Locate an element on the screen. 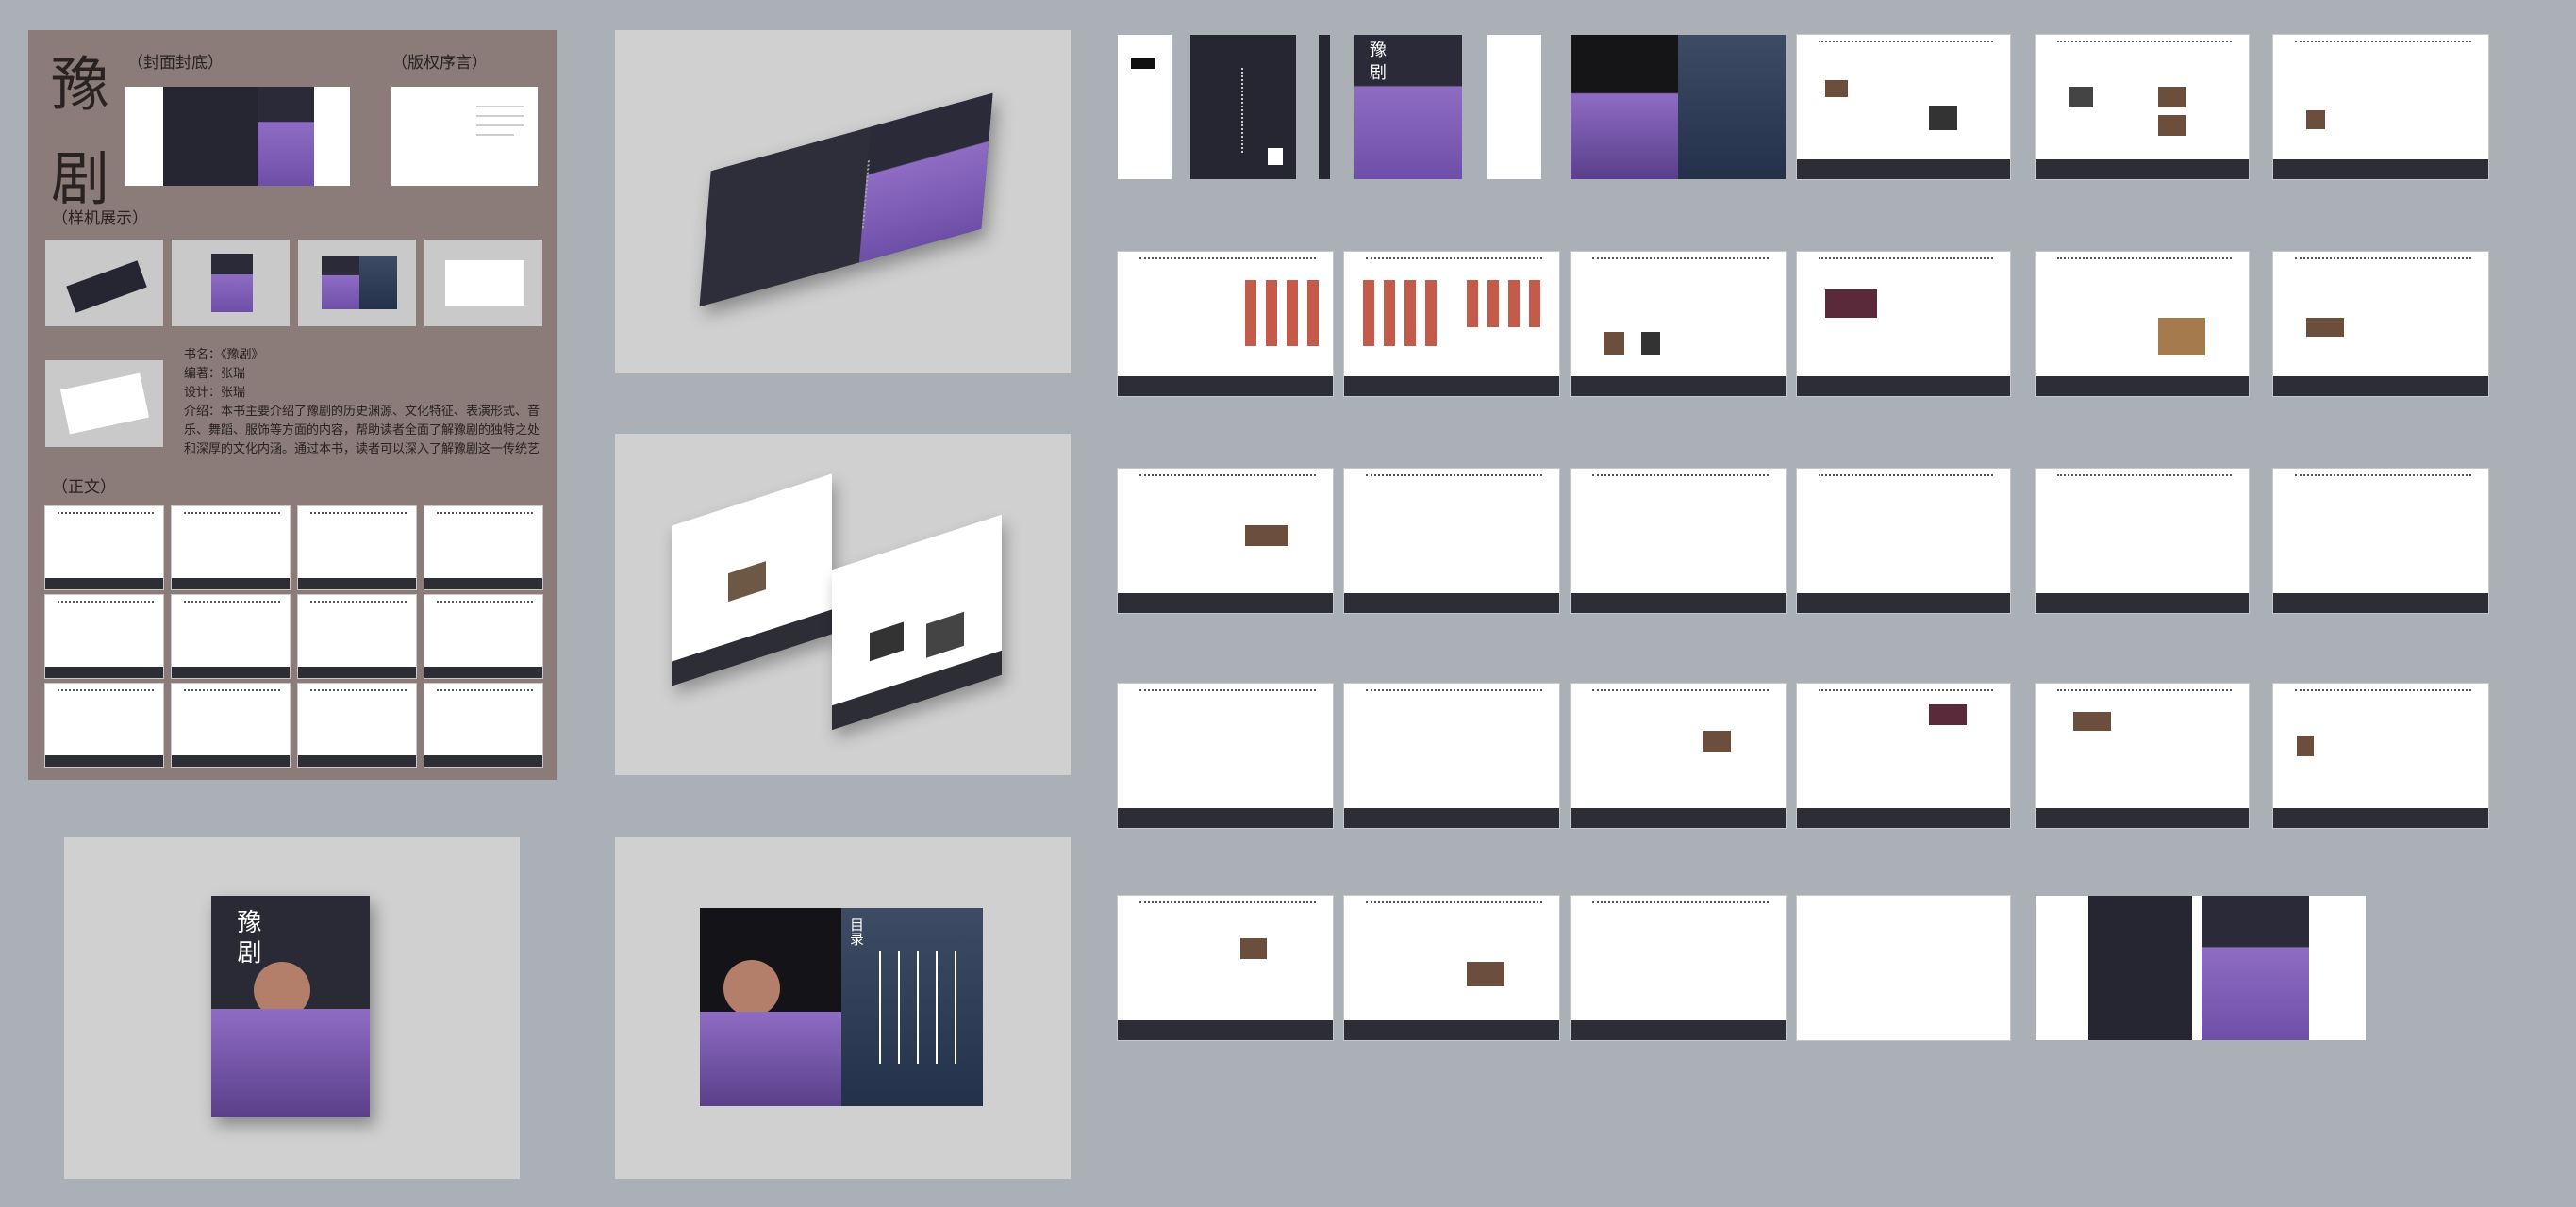  book-closed-cover is located at coordinates (846, 199).